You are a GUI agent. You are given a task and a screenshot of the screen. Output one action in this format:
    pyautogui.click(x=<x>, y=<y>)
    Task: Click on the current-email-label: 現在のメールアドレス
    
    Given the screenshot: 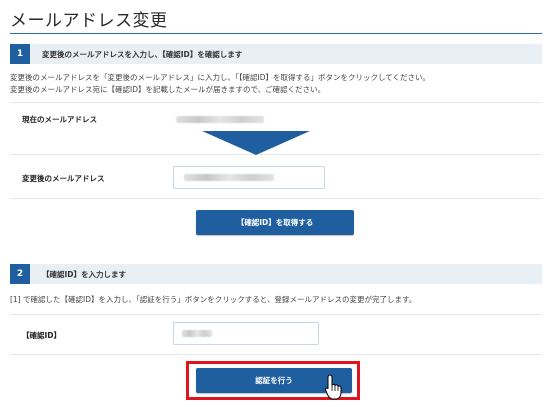 What is the action you would take?
    pyautogui.click(x=59, y=119)
    